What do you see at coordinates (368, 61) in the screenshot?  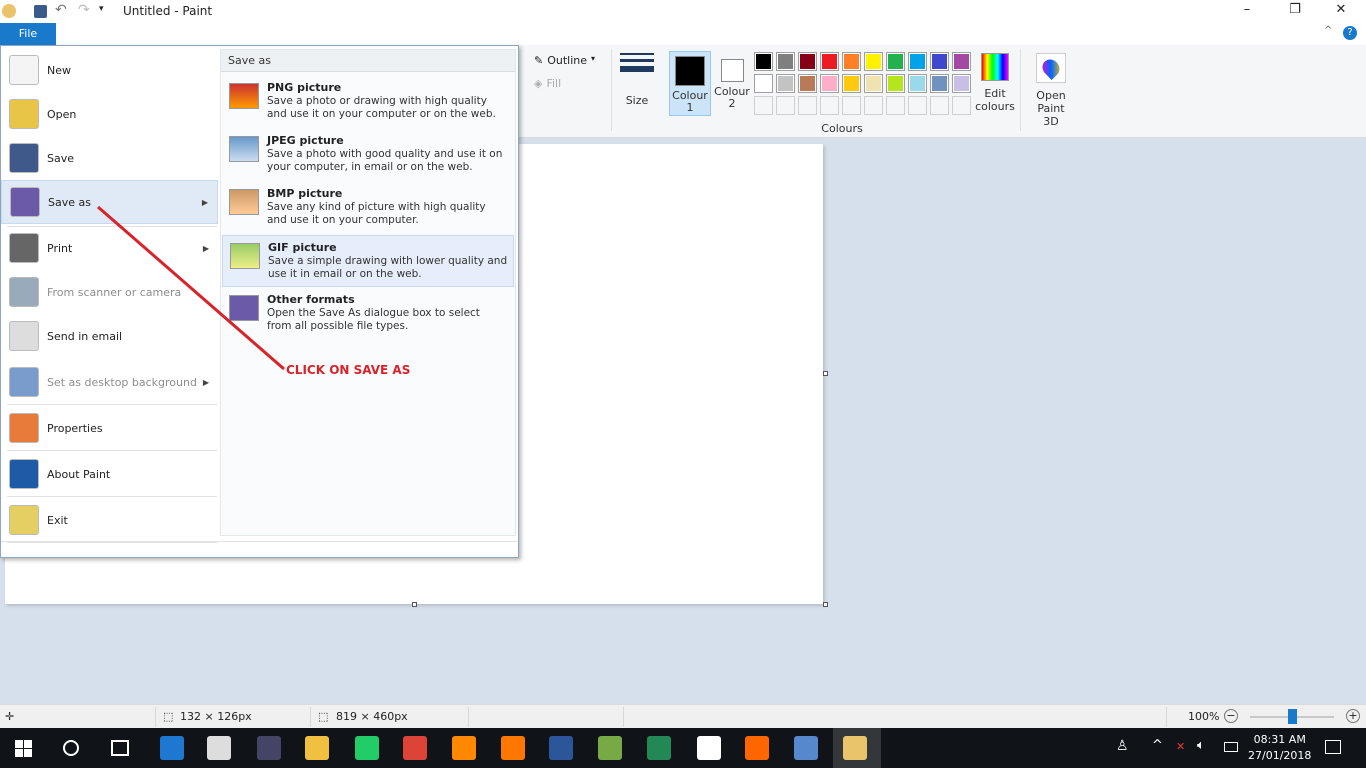 I see `save-as-header: Save as` at bounding box center [368, 61].